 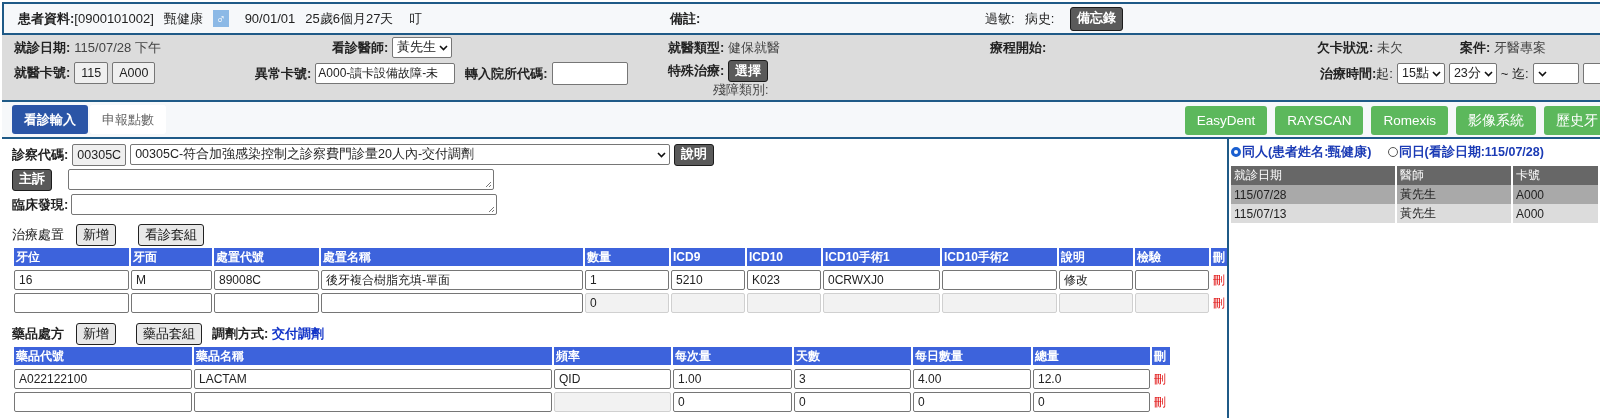 What do you see at coordinates (1172, 257) in the screenshot?
I see `column-header: 檢驗` at bounding box center [1172, 257].